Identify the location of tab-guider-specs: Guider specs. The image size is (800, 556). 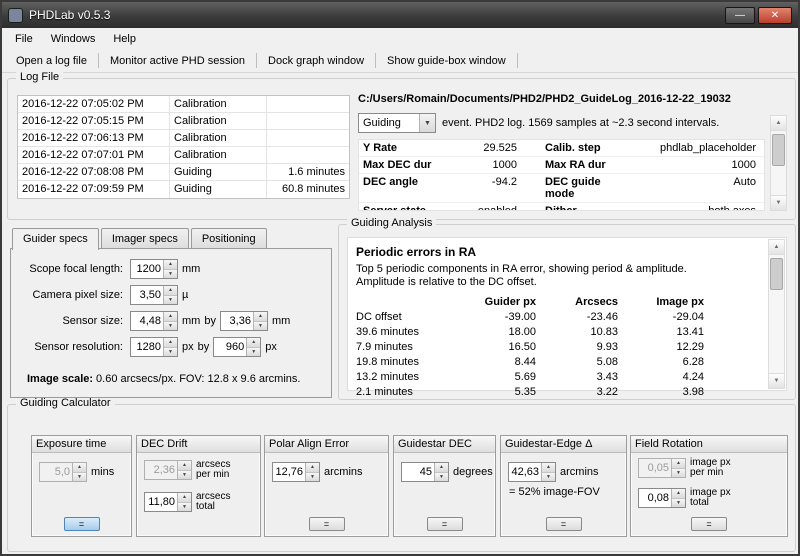
(55, 239).